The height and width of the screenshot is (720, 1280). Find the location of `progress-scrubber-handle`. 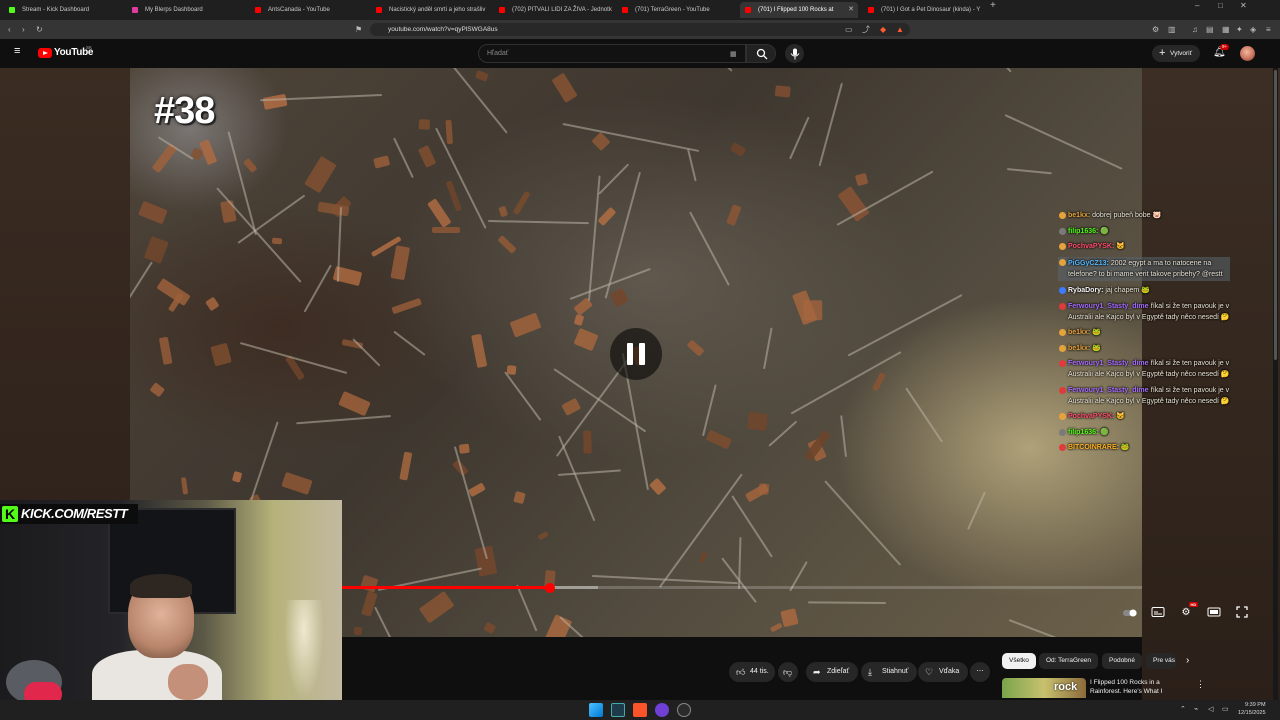

progress-scrubber-handle is located at coordinates (550, 587).